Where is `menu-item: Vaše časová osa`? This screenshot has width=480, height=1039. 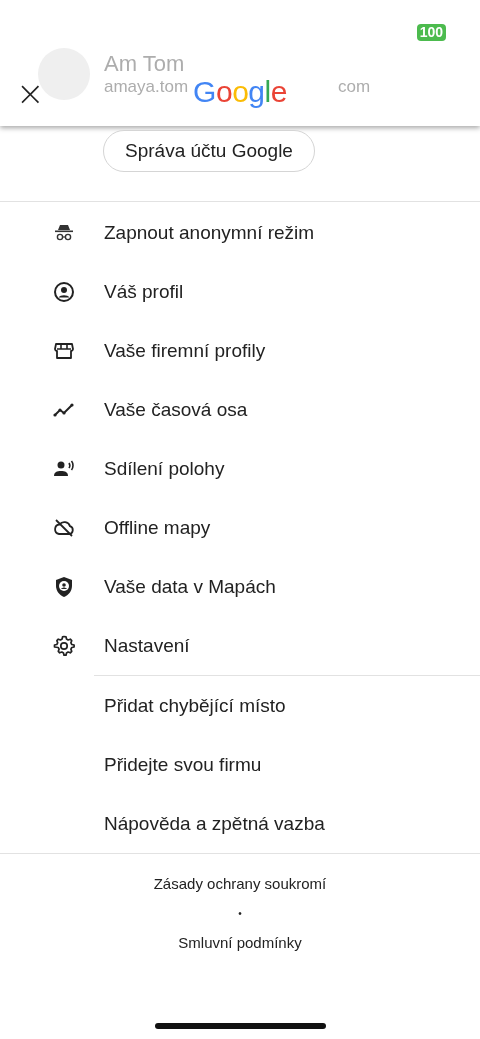
menu-item: Vaše časová osa is located at coordinates (240, 409).